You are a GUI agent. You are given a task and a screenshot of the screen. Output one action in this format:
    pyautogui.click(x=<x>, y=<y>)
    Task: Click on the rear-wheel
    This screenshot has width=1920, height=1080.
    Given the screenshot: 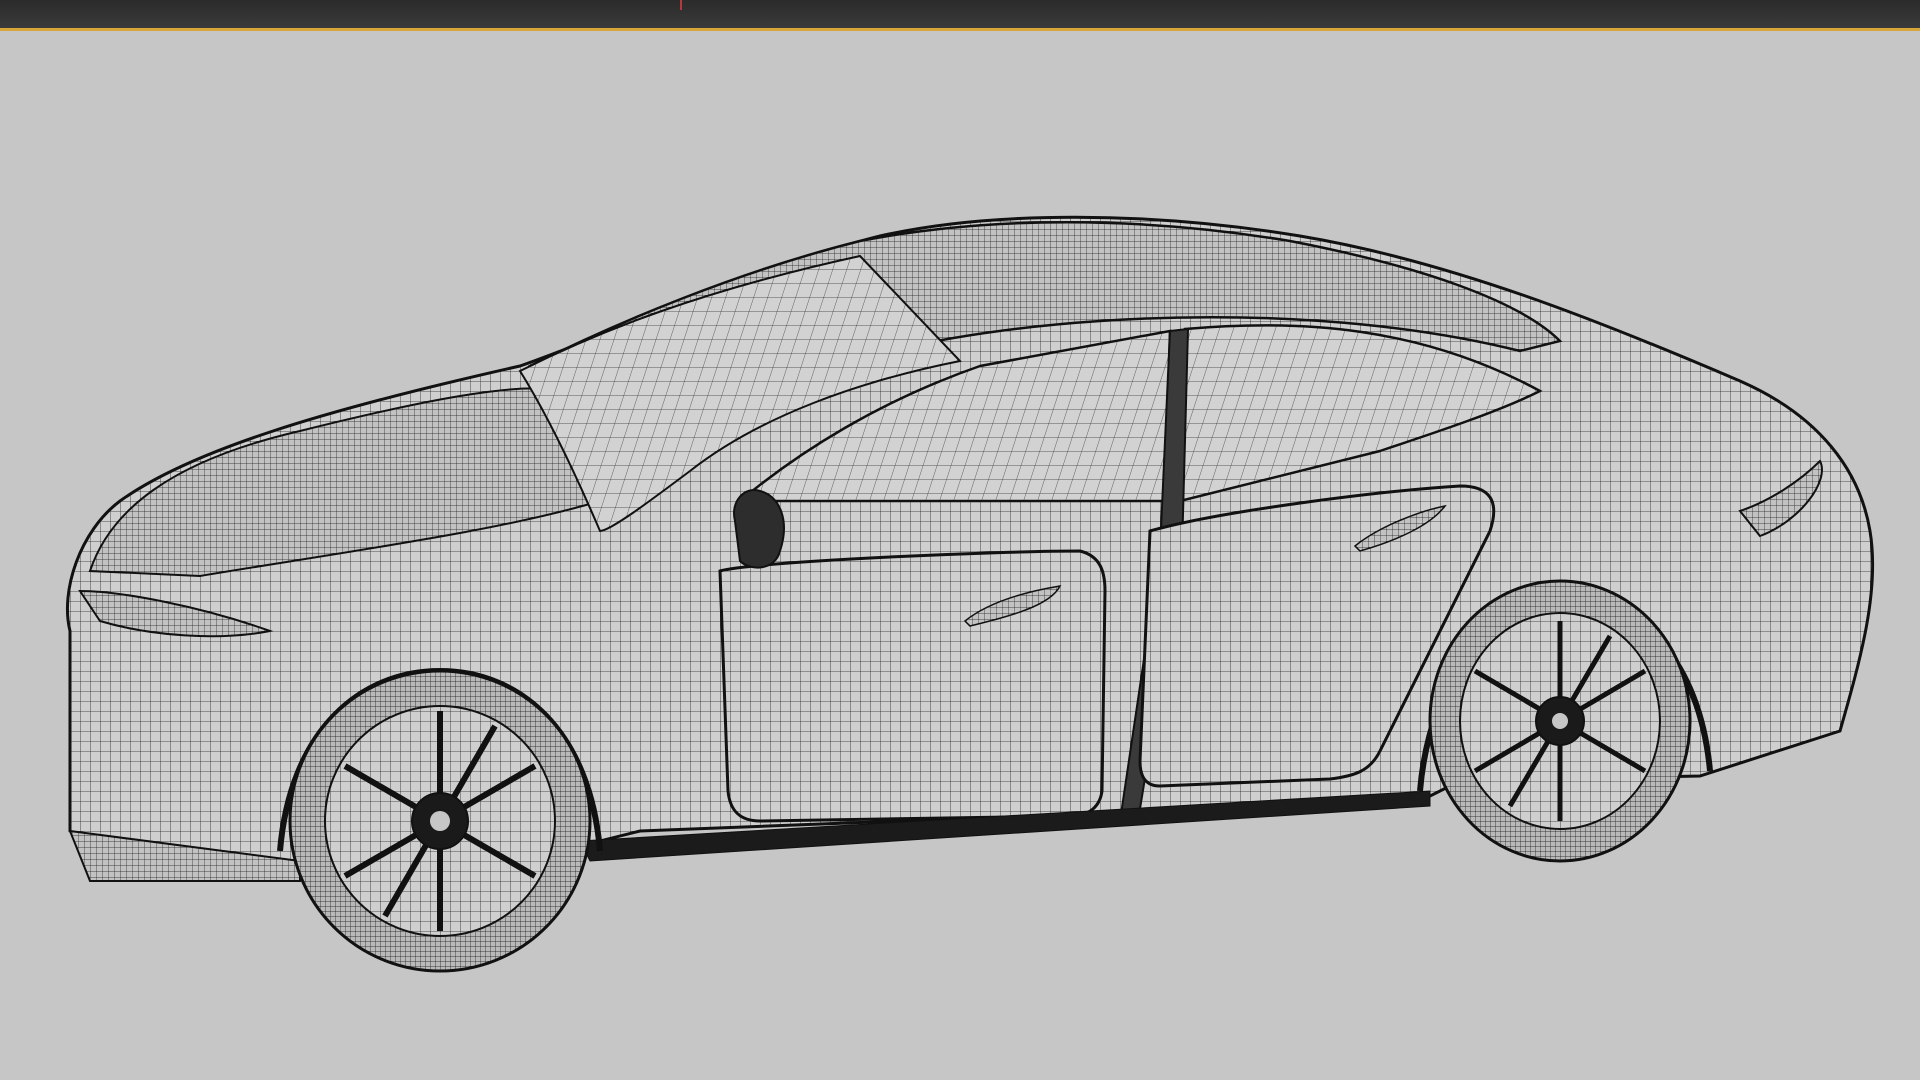 What is the action you would take?
    pyautogui.click(x=1560, y=721)
    